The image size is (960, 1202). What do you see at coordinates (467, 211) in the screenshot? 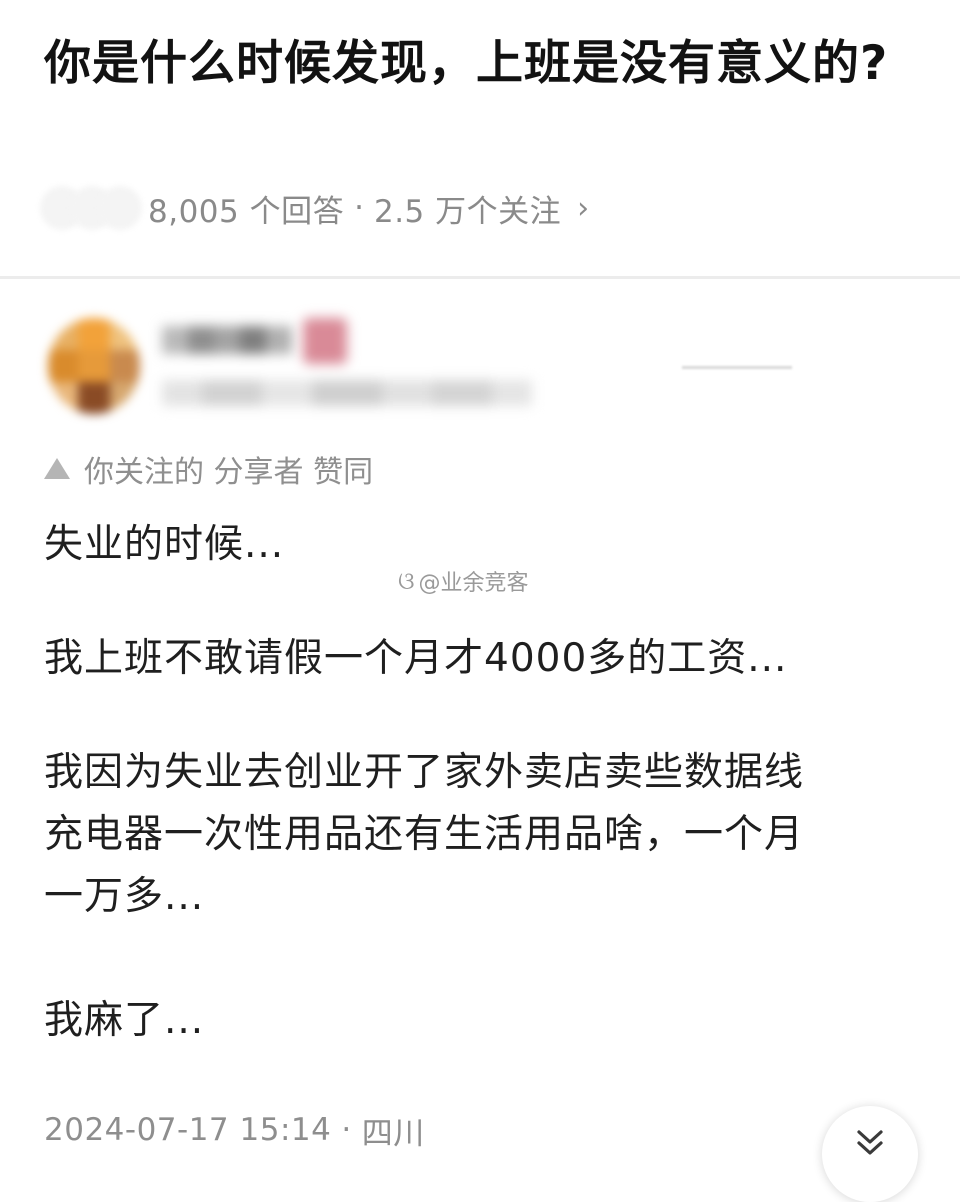
I see `followers-count: 2.5 万个关注` at bounding box center [467, 211].